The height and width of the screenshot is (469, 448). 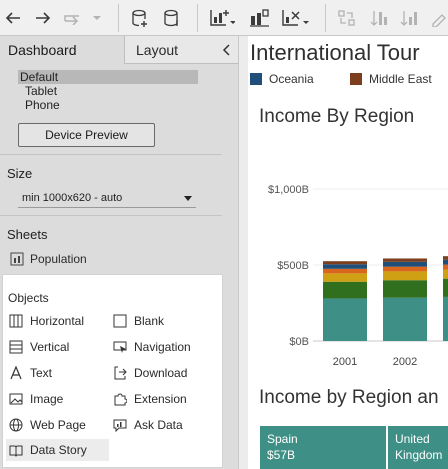 I want to click on highlight-icon, so click(x=438, y=18).